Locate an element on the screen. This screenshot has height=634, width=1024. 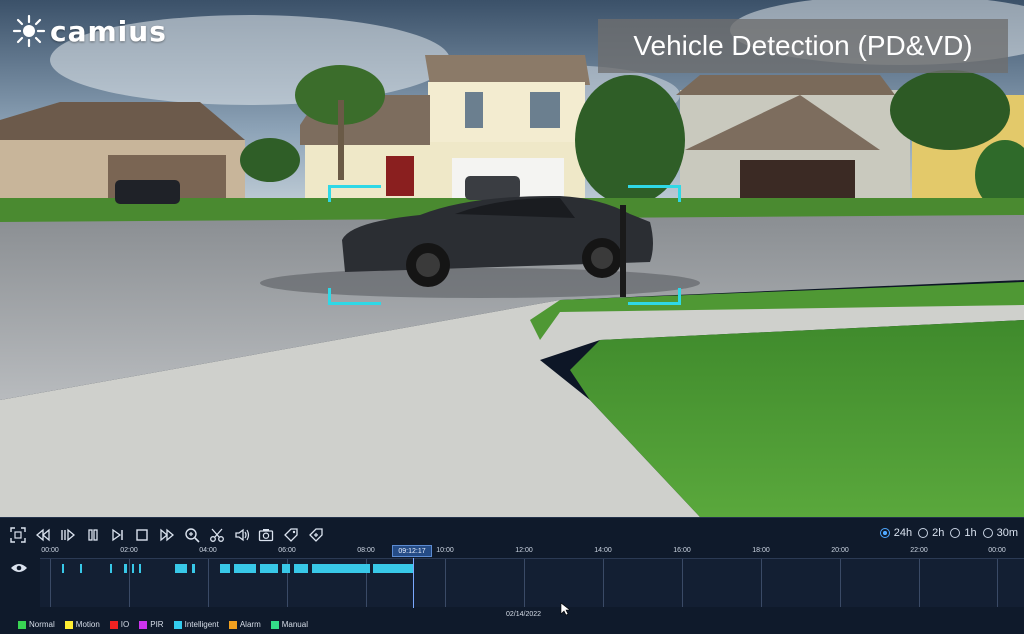
reverse-play-icon is located at coordinates (68, 535).